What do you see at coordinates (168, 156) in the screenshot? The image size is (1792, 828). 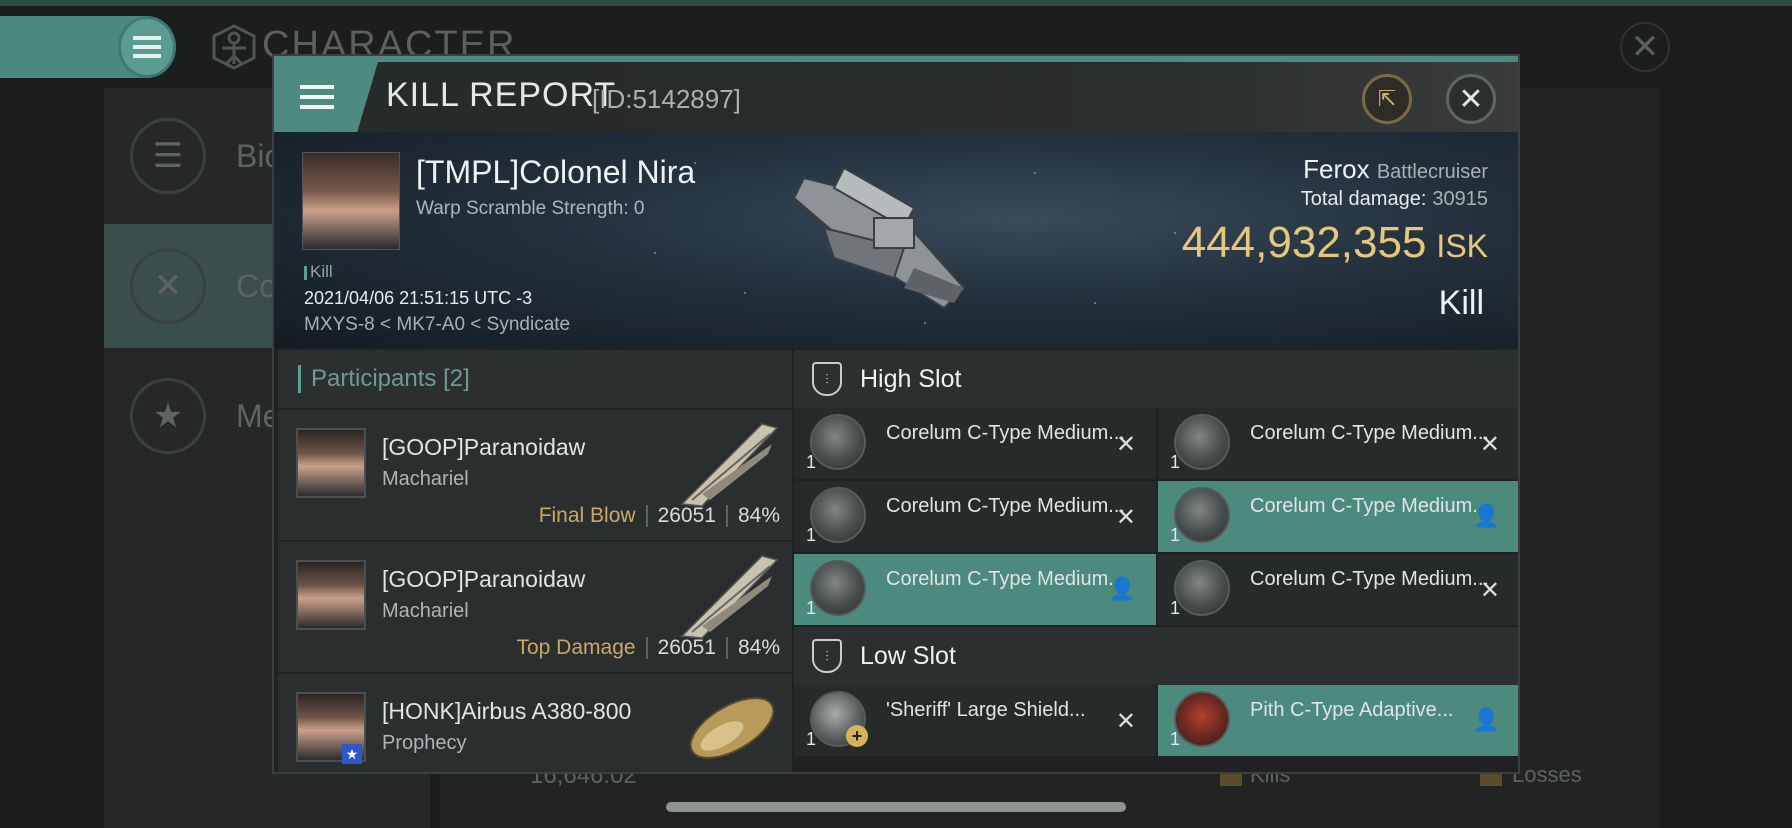 I see `menu-icon: ☰` at bounding box center [168, 156].